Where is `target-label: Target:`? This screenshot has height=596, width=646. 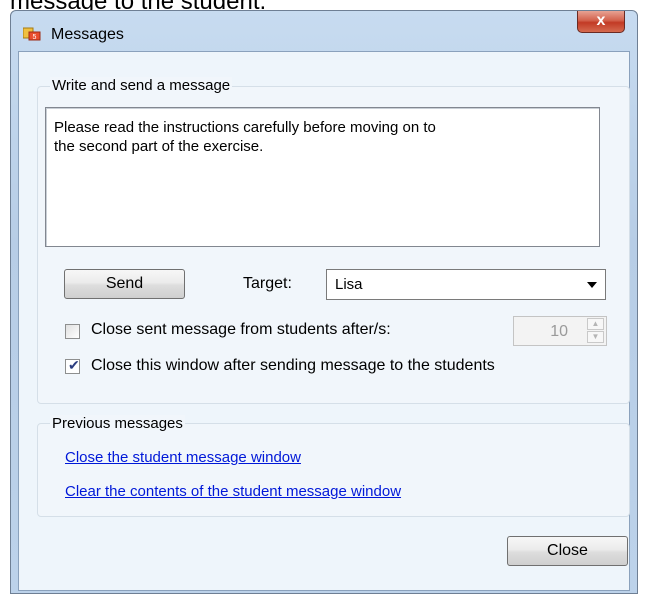 target-label: Target: is located at coordinates (267, 283).